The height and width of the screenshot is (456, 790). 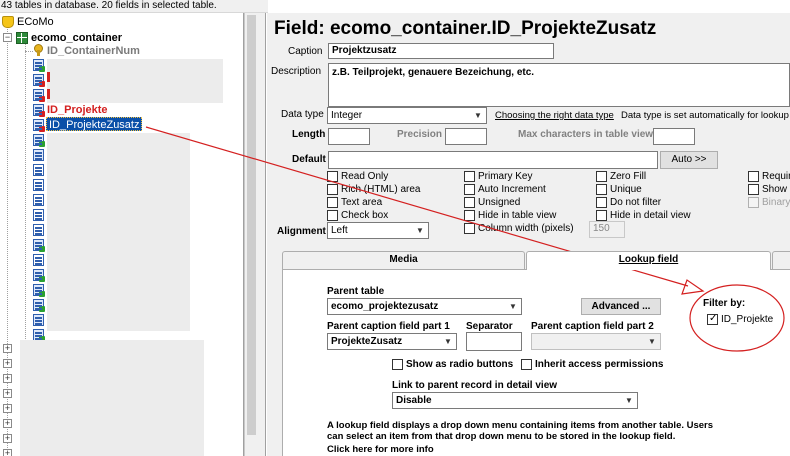 I want to click on caption-label: Caption, so click(x=305, y=51).